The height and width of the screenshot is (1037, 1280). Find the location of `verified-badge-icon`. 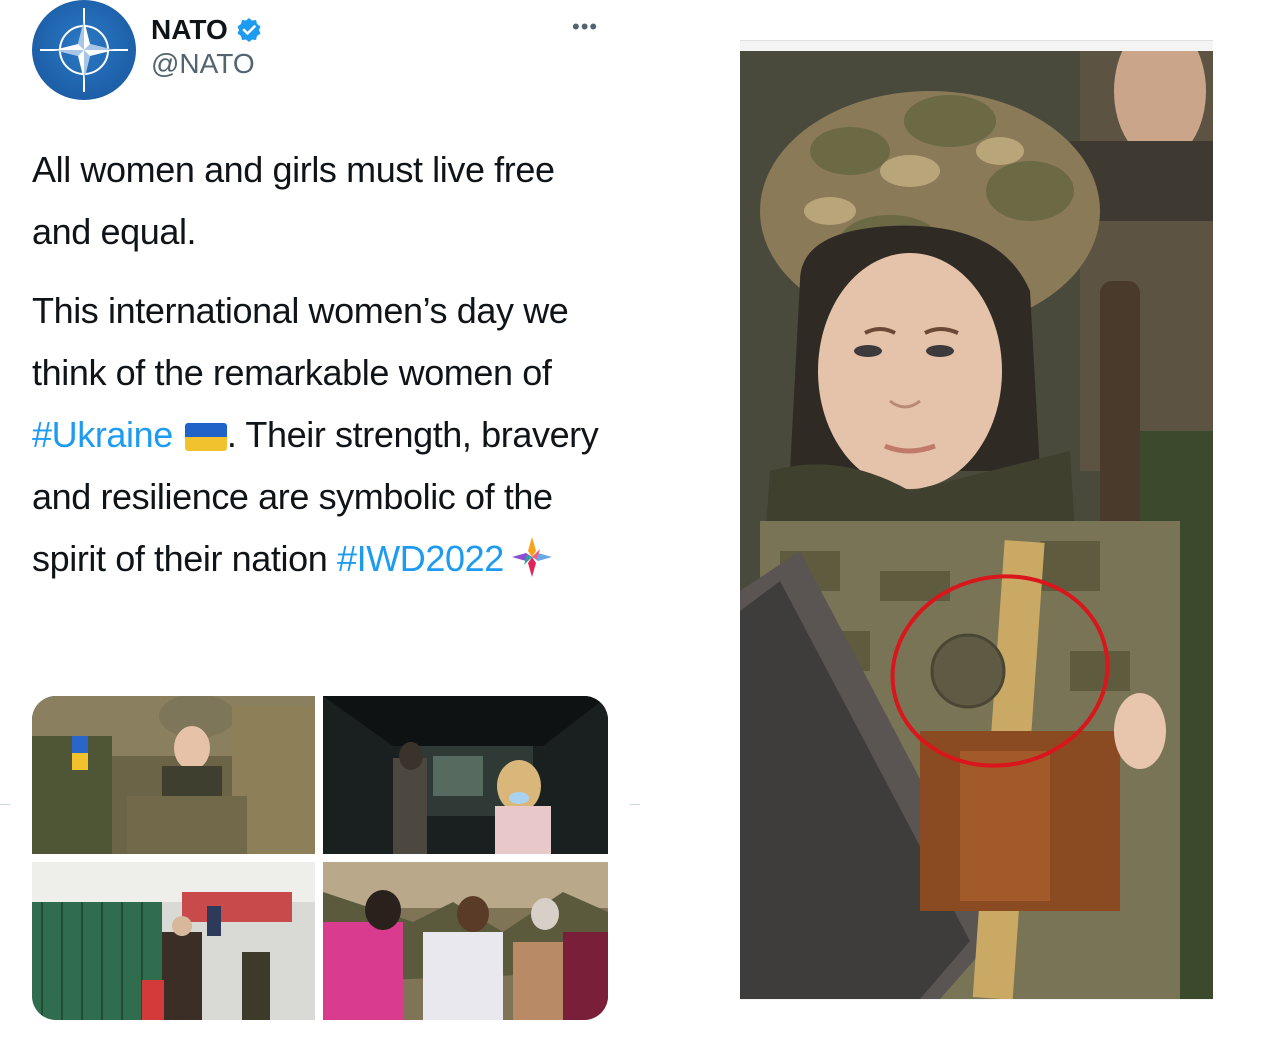

verified-badge-icon is located at coordinates (249, 30).